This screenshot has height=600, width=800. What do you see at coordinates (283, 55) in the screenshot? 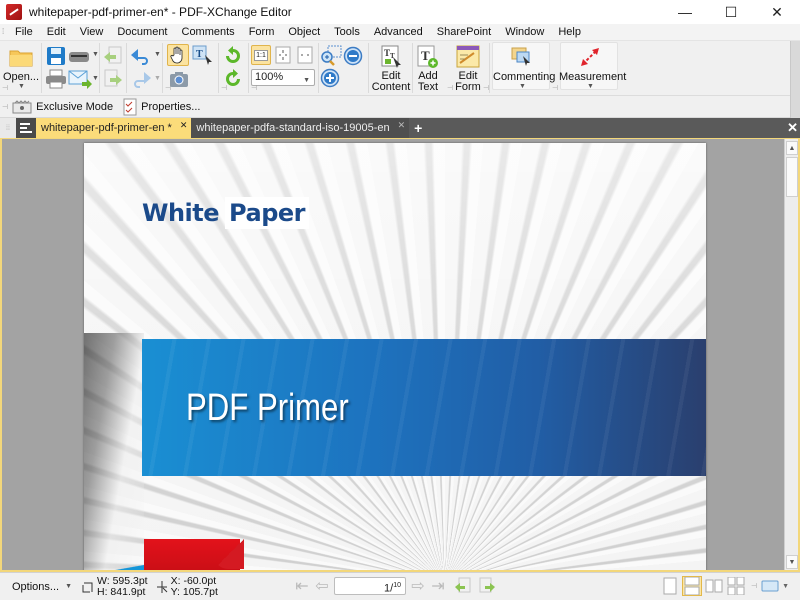
I see `fit-page-icon` at bounding box center [283, 55].